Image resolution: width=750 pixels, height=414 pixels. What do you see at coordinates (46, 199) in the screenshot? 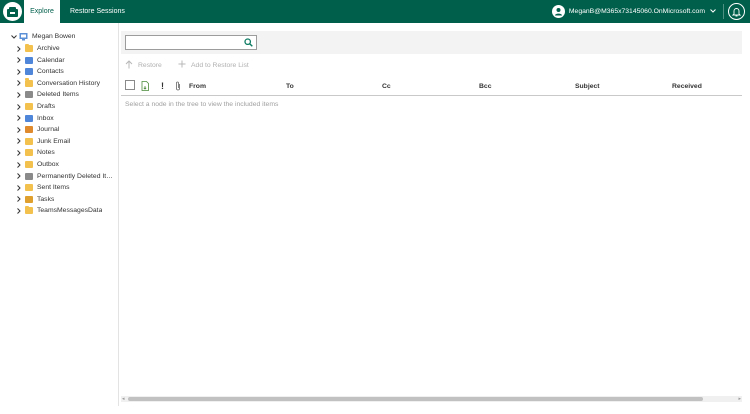
I see `tree-label: Tasks` at bounding box center [46, 199].